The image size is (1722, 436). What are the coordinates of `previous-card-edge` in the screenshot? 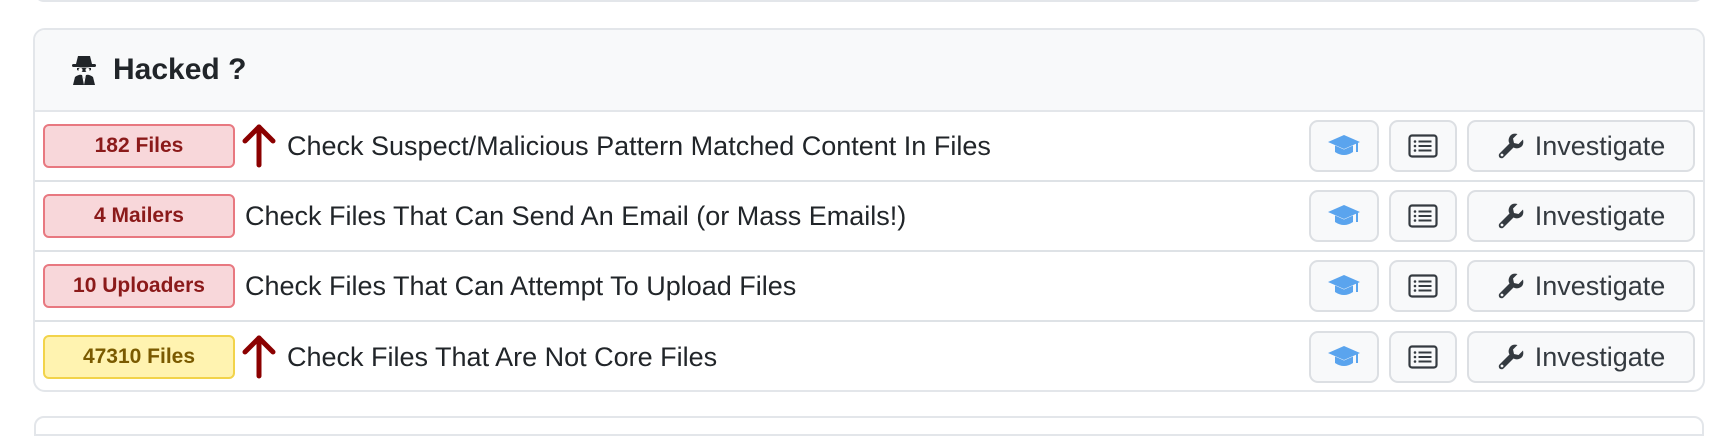 It's located at (869, 1).